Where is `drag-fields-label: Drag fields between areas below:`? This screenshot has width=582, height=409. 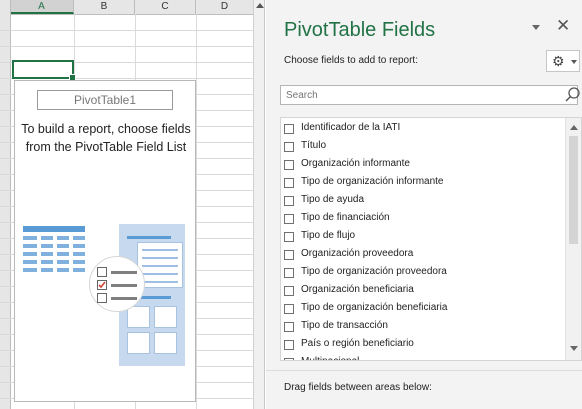
drag-fields-label: Drag fields between areas below: is located at coordinates (358, 387).